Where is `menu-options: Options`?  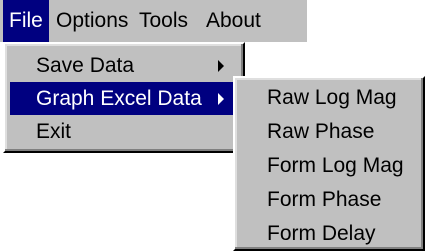 menu-options: Options is located at coordinates (92, 21).